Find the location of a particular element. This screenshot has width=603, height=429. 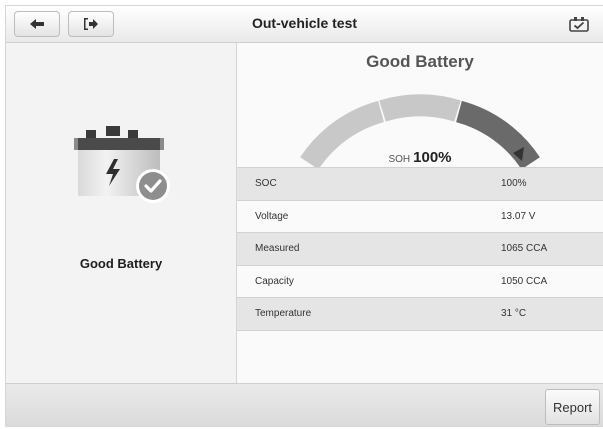

vci-status is located at coordinates (579, 26).